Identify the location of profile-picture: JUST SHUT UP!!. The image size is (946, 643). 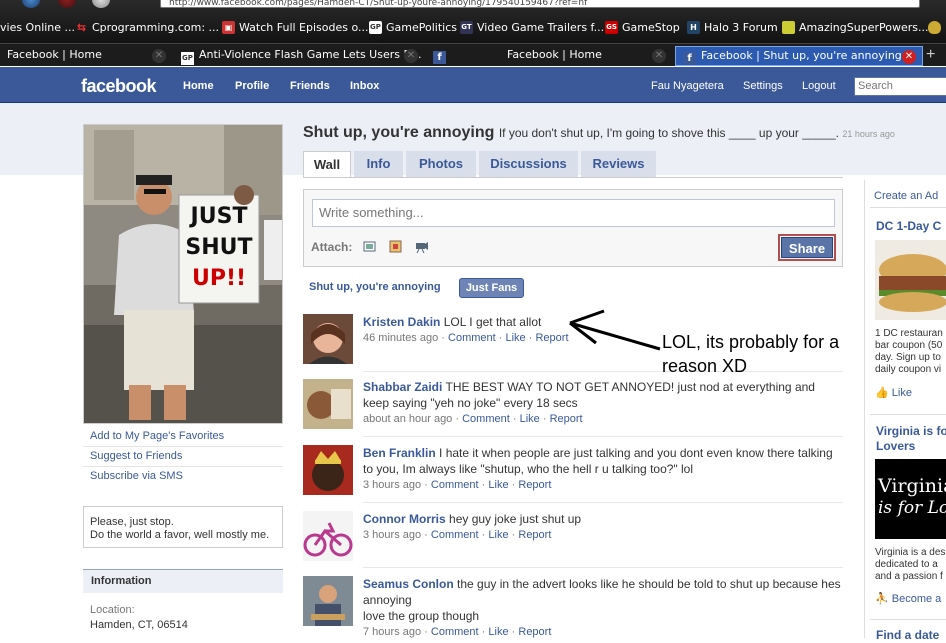
(183, 274).